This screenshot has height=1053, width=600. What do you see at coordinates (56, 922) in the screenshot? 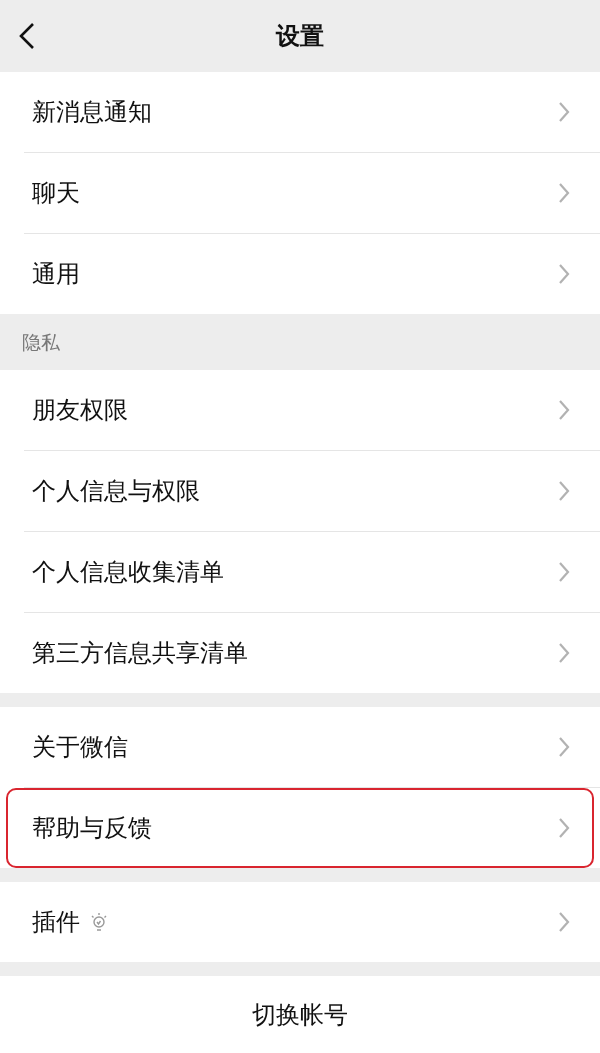
I see `row-label: 插件` at bounding box center [56, 922].